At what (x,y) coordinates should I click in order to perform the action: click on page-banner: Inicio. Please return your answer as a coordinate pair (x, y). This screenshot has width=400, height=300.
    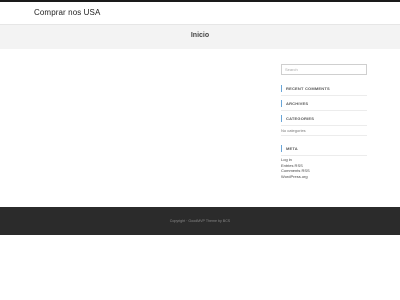
    Looking at the image, I should click on (200, 36).